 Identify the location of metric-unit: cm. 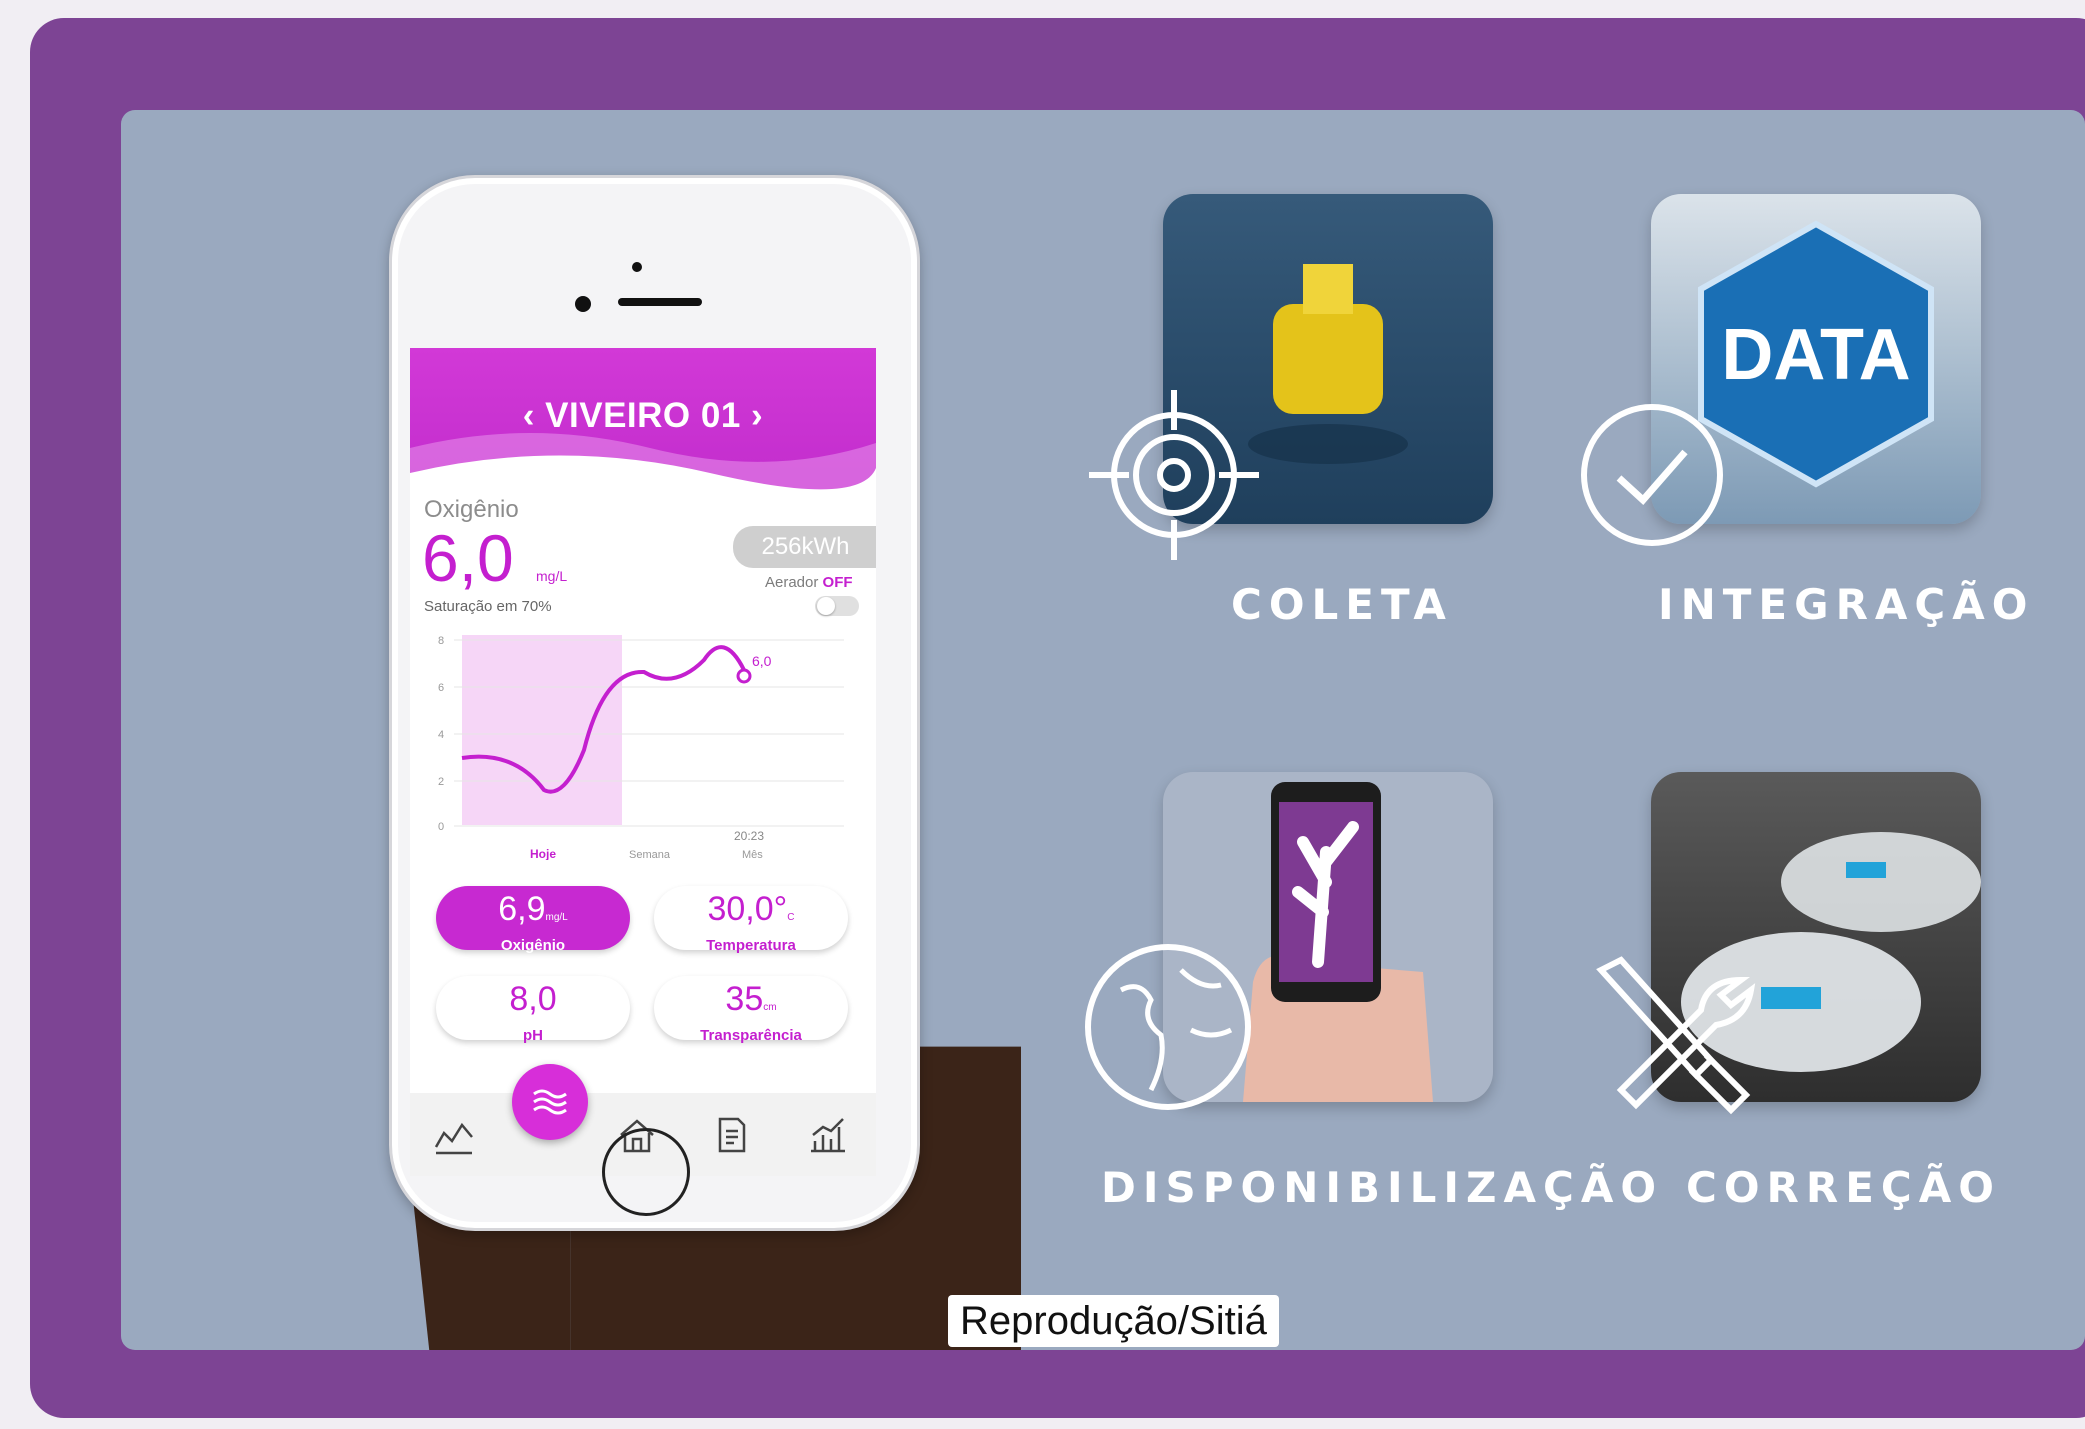
(770, 1007).